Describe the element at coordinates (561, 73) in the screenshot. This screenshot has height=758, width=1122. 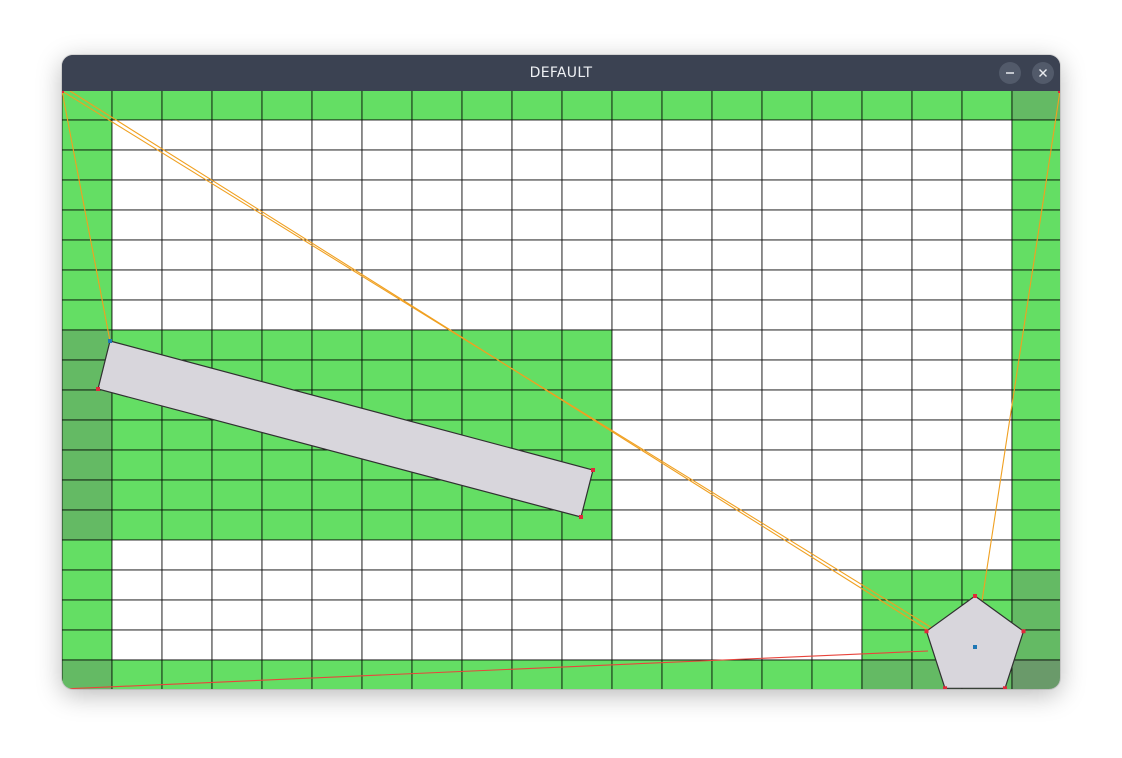
I see `title-bar: DEFAULT` at that location.